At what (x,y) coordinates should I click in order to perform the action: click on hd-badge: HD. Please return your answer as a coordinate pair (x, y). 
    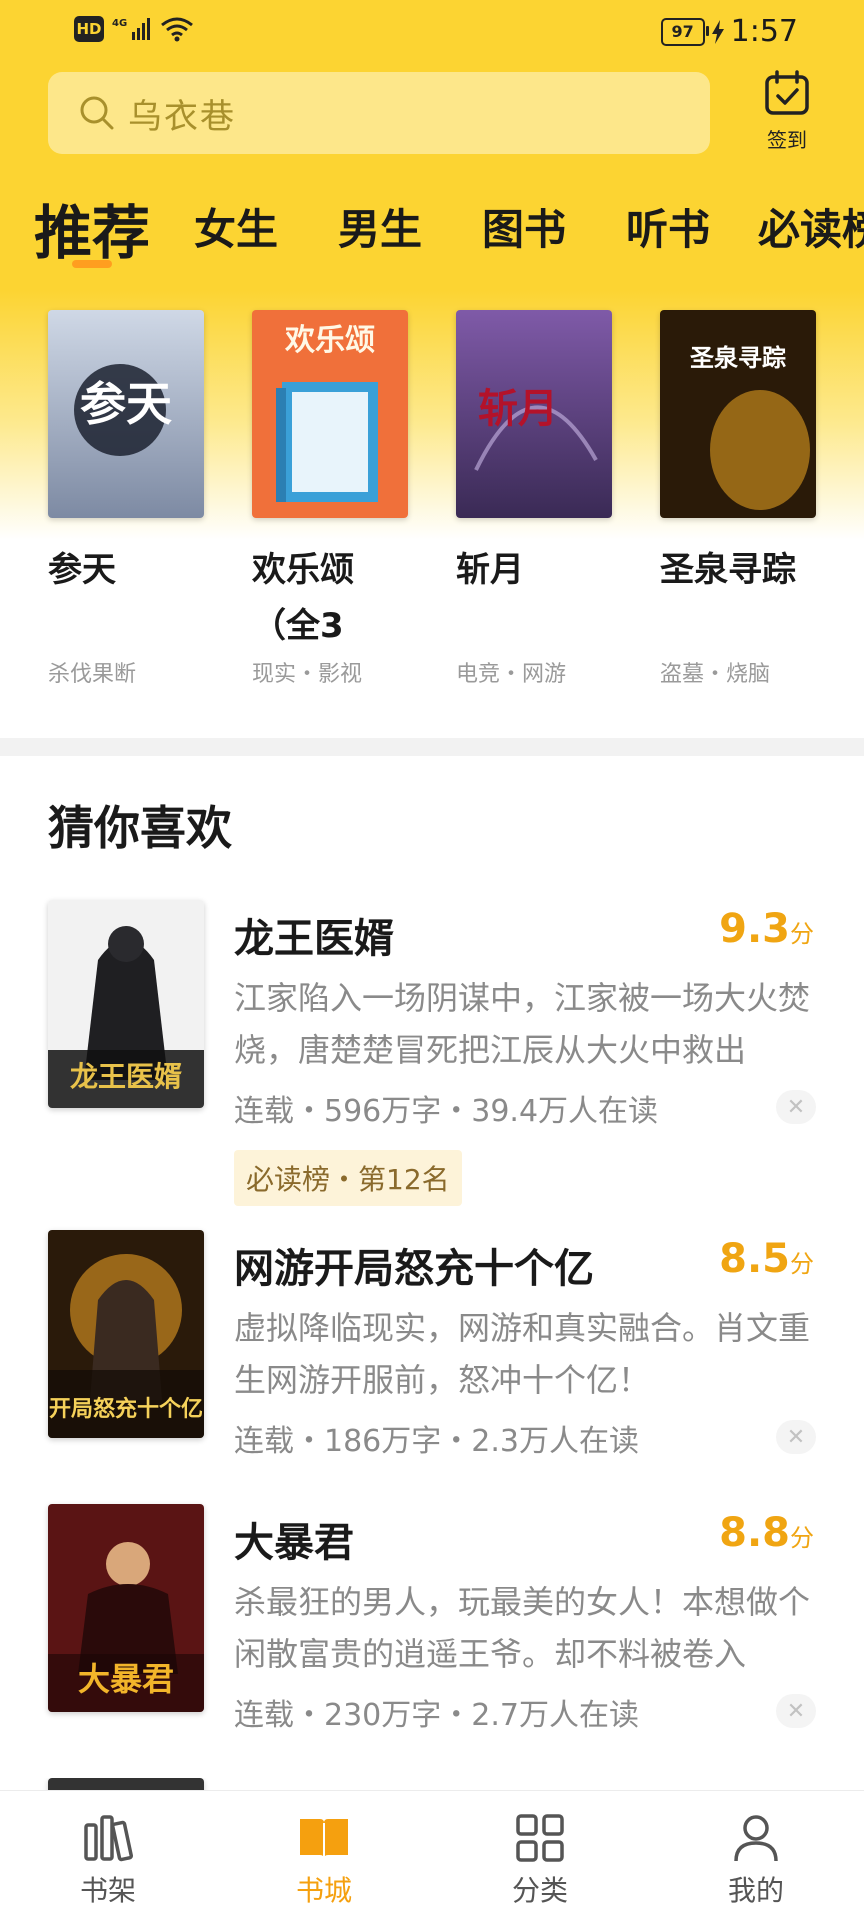
    Looking at the image, I should click on (89, 29).